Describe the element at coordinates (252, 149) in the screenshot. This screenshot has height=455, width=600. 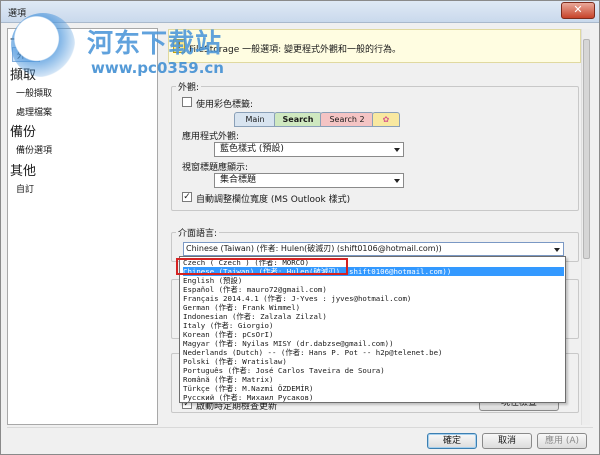
I see `app-skin-value: 藍色樣式 (預設)` at that location.